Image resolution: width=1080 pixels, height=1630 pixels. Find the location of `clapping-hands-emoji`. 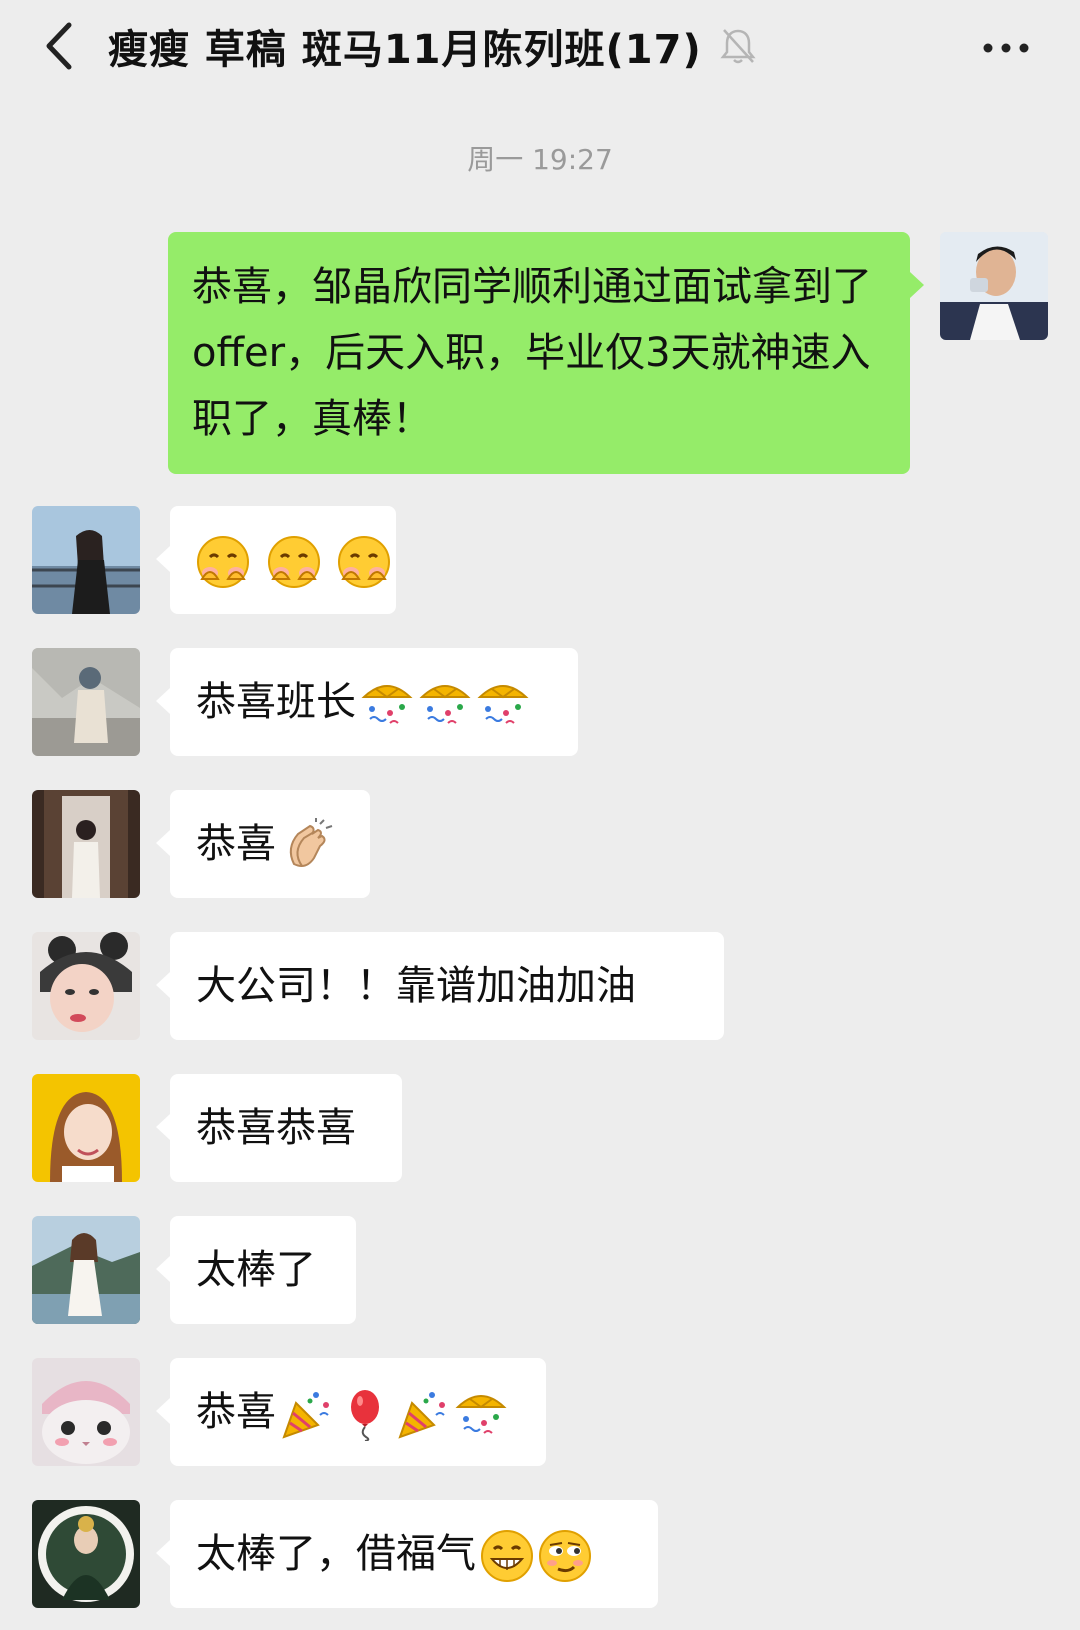

clapping-hands-emoji is located at coordinates (308, 846).